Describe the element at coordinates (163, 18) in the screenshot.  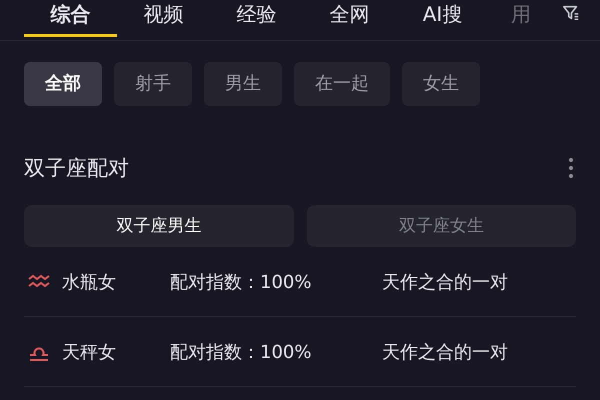
I see `tab: 视频` at that location.